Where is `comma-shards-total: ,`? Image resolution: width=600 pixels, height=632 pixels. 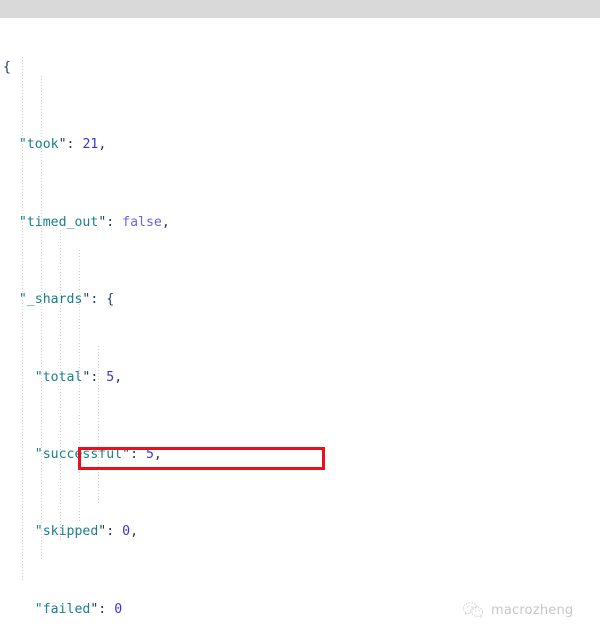
comma-shards-total: , is located at coordinates (118, 377).